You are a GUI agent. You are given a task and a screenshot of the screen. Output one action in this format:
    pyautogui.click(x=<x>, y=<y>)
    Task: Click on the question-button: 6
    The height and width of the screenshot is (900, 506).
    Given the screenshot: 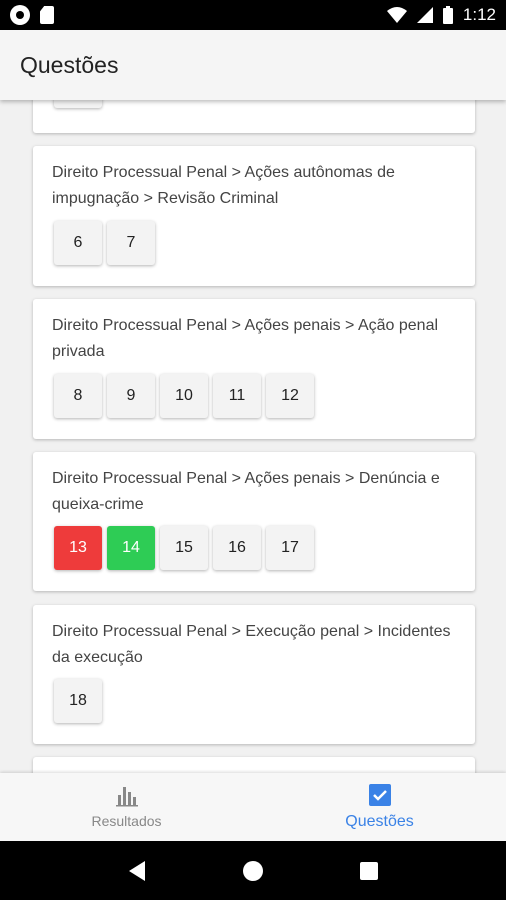 What is the action you would take?
    pyautogui.click(x=78, y=243)
    